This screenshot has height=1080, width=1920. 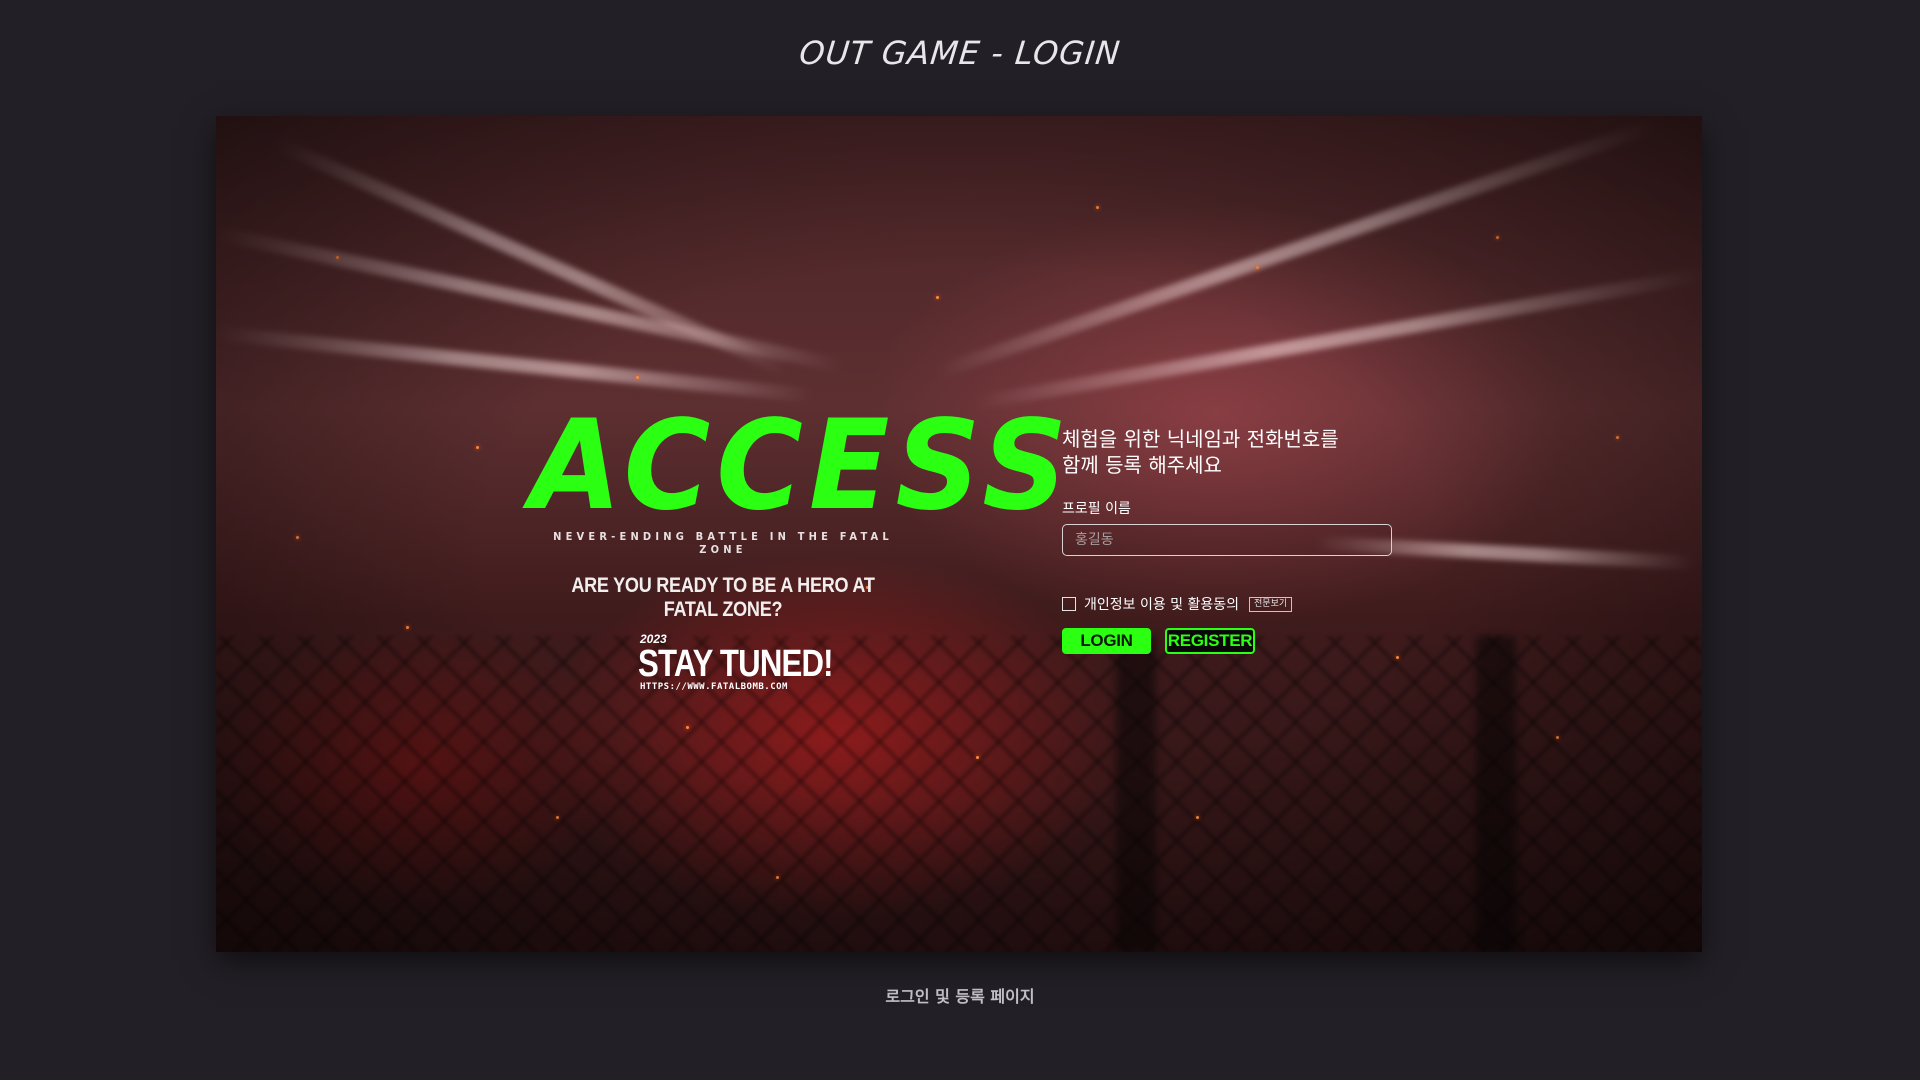 What do you see at coordinates (802, 465) in the screenshot?
I see `access-headline: ACCESS` at bounding box center [802, 465].